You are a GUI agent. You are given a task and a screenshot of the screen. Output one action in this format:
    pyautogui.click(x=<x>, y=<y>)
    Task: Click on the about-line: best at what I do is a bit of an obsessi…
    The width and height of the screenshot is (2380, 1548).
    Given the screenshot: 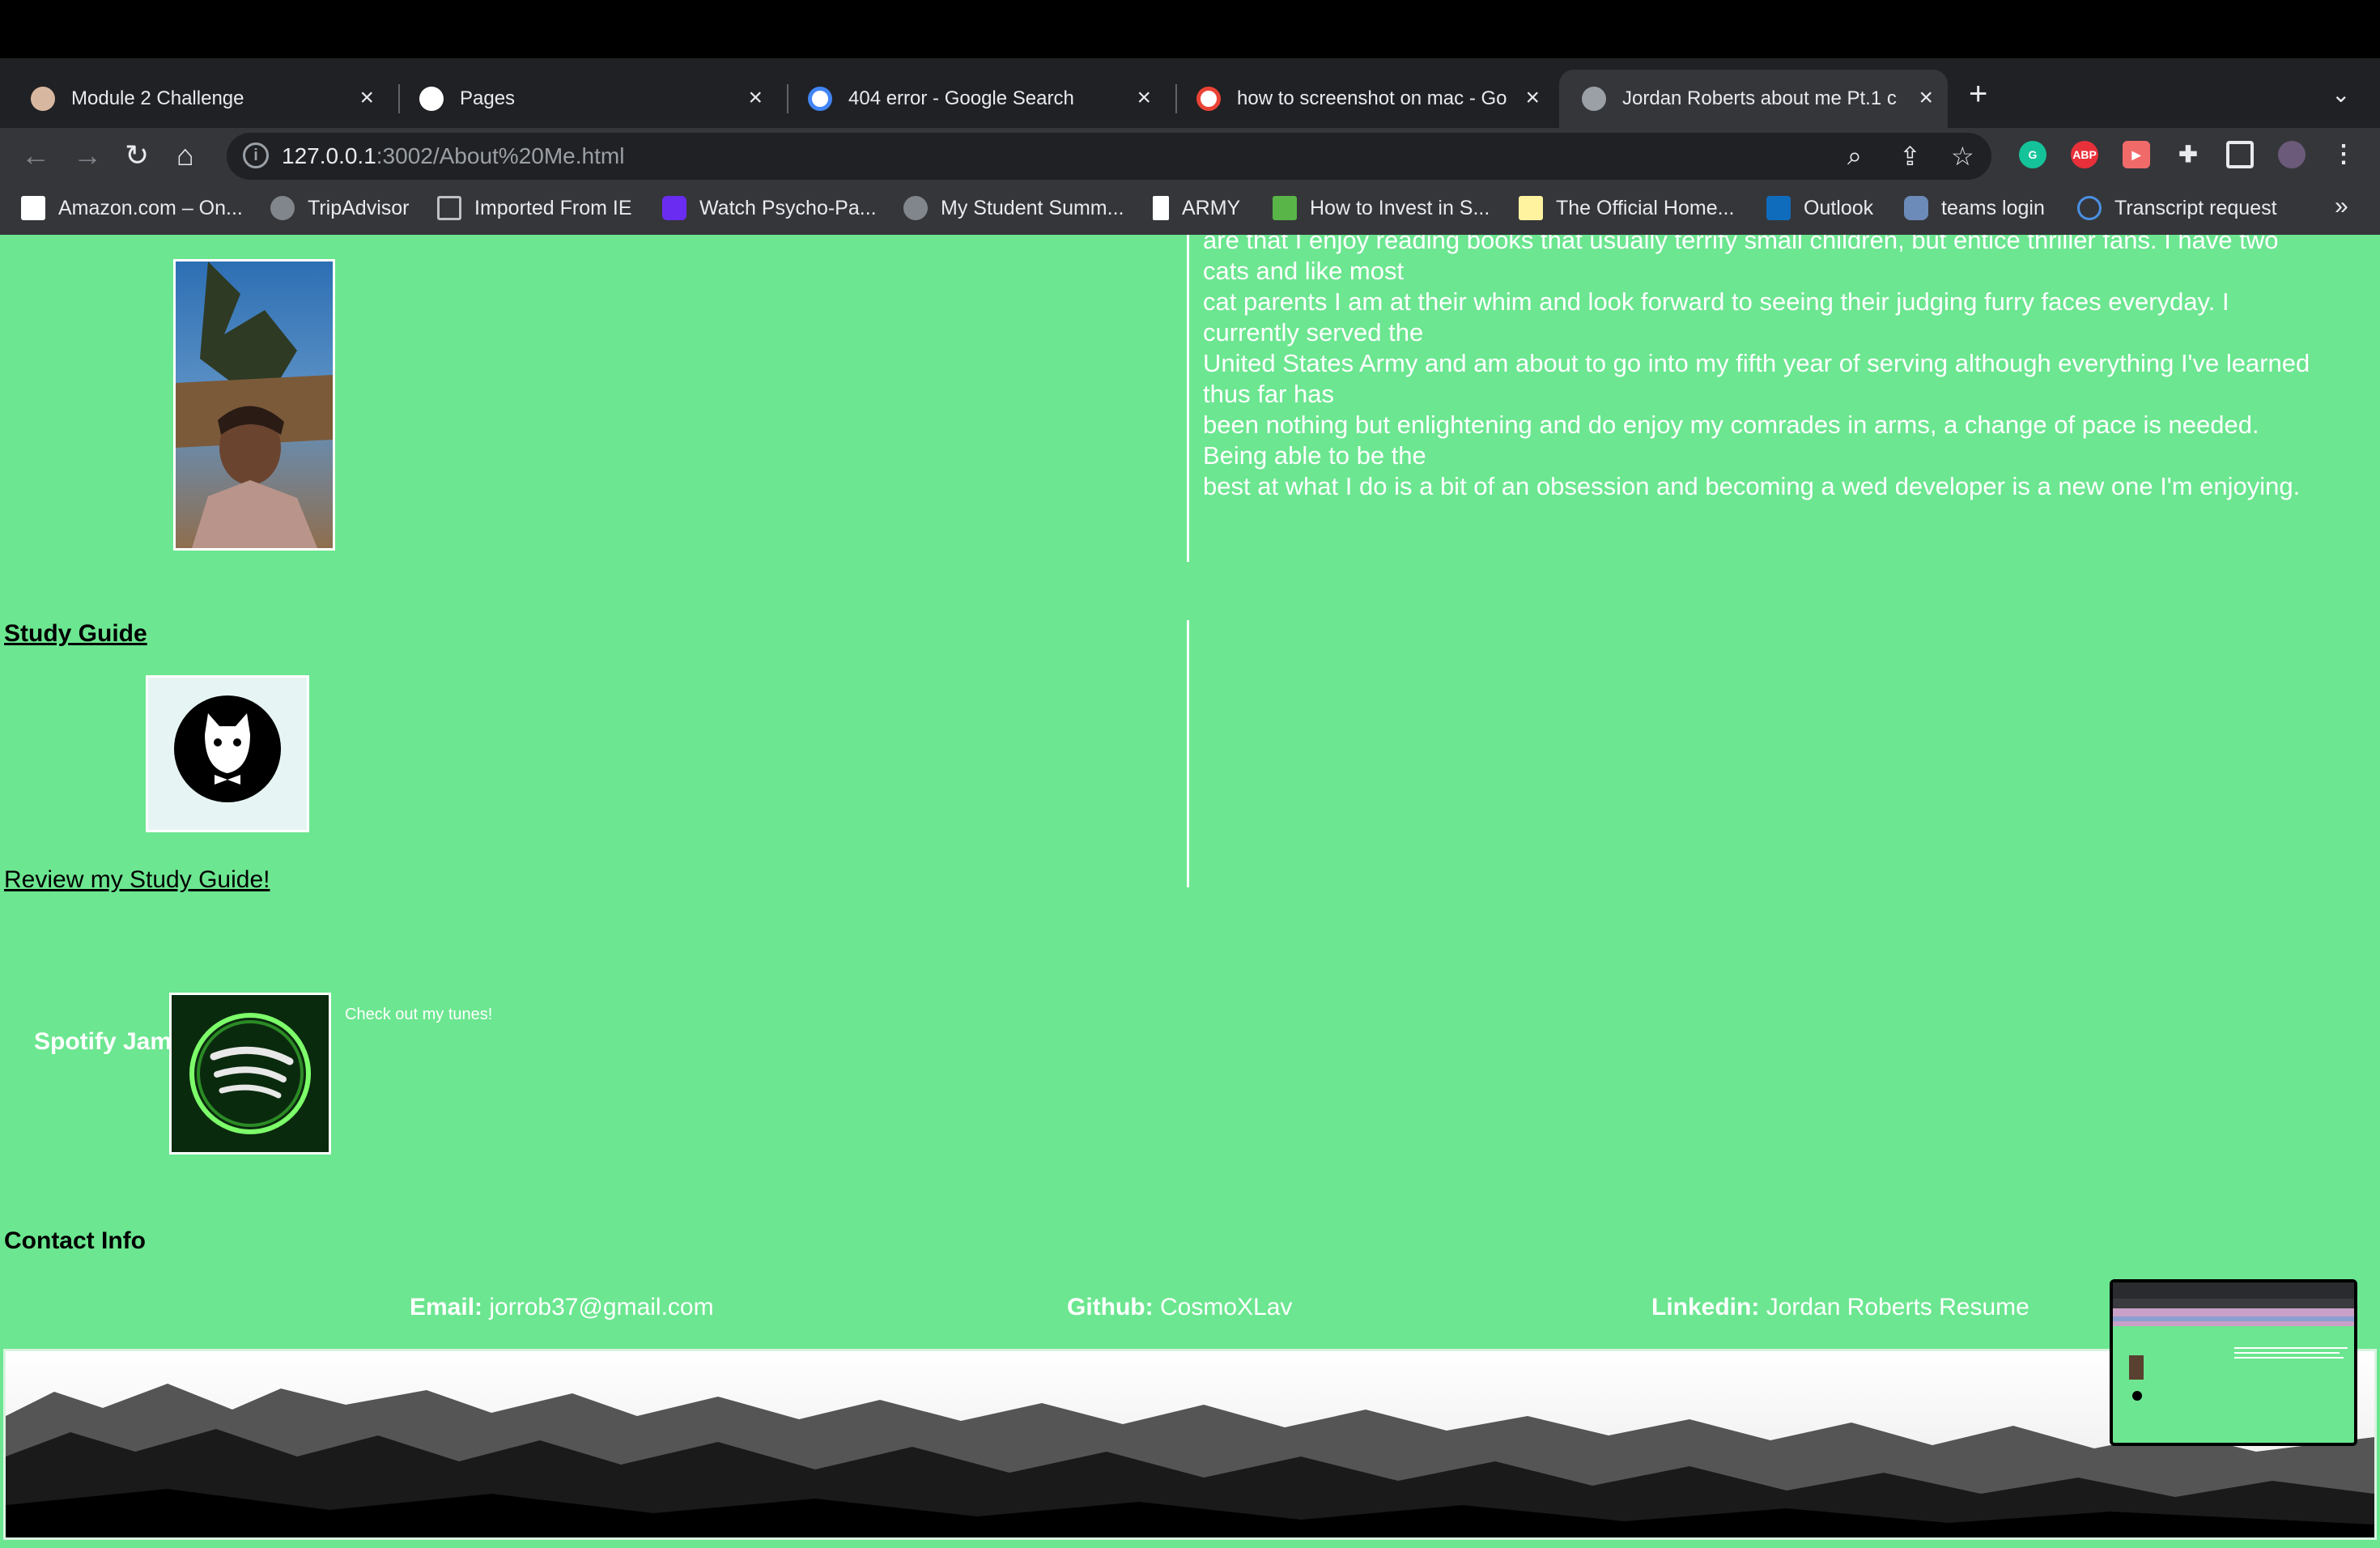 What is the action you would take?
    pyautogui.click(x=1752, y=486)
    